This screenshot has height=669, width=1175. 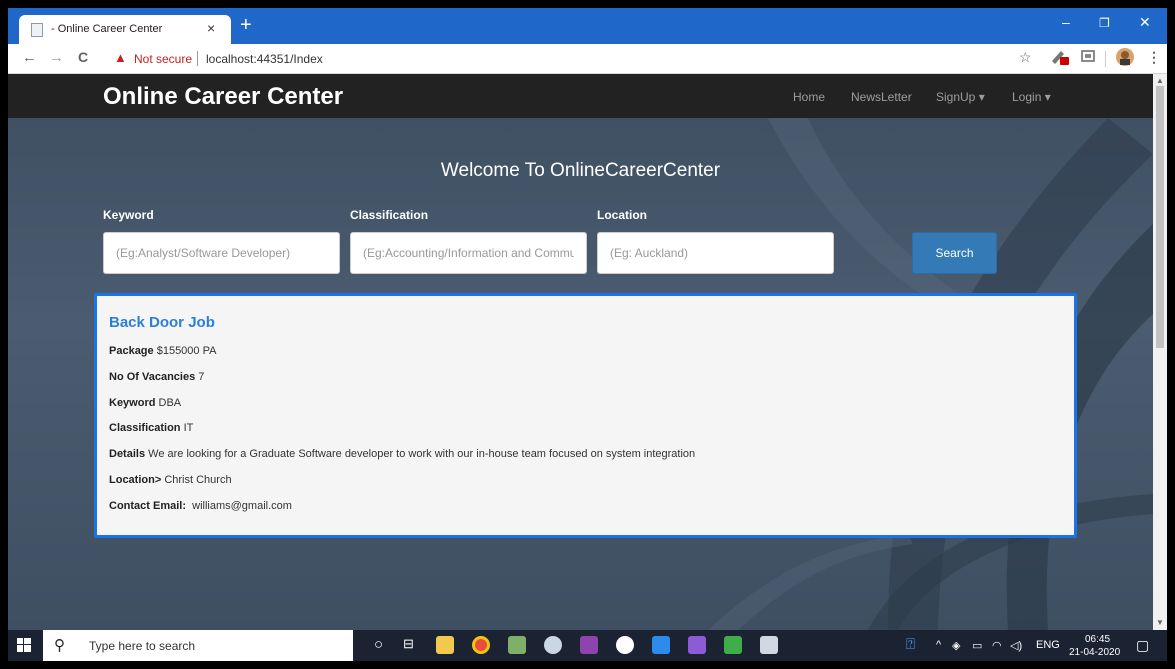 I want to click on new-tab-icon: +, so click(x=246, y=25).